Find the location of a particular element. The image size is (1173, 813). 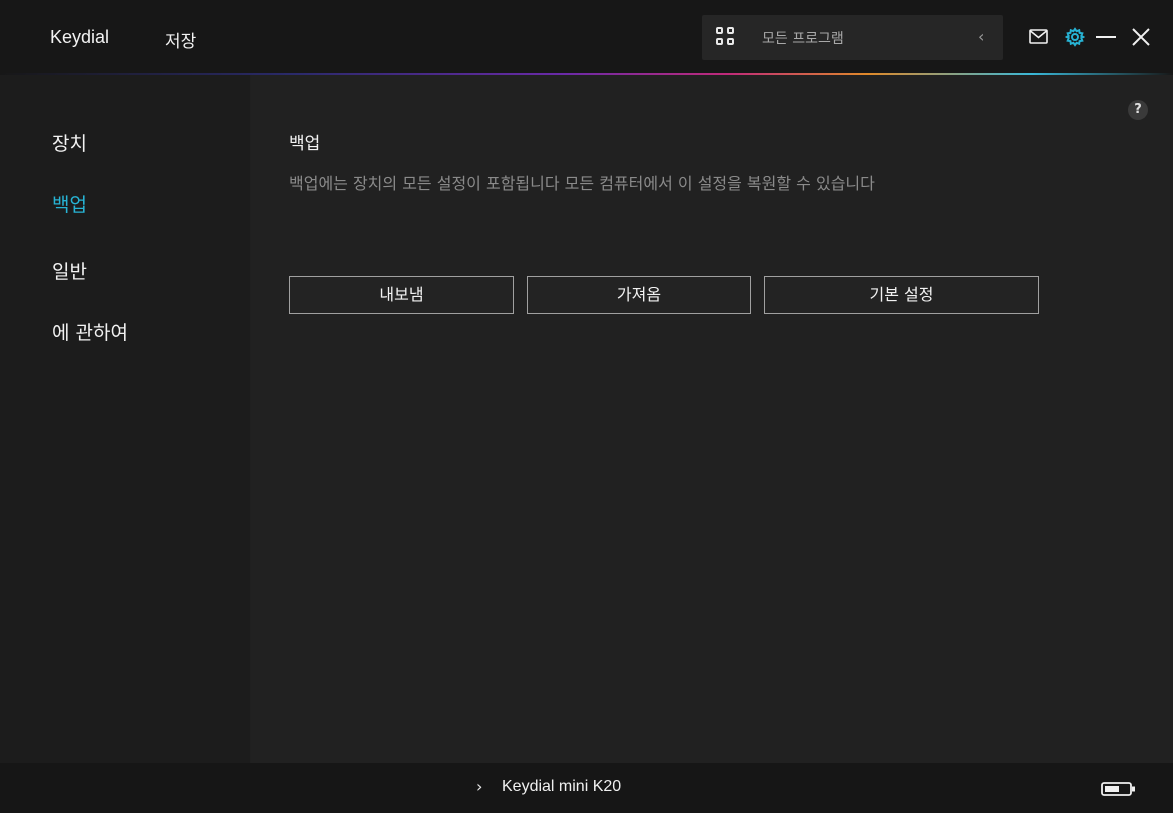

sidebar-item-backup: 백업 is located at coordinates (69, 203).